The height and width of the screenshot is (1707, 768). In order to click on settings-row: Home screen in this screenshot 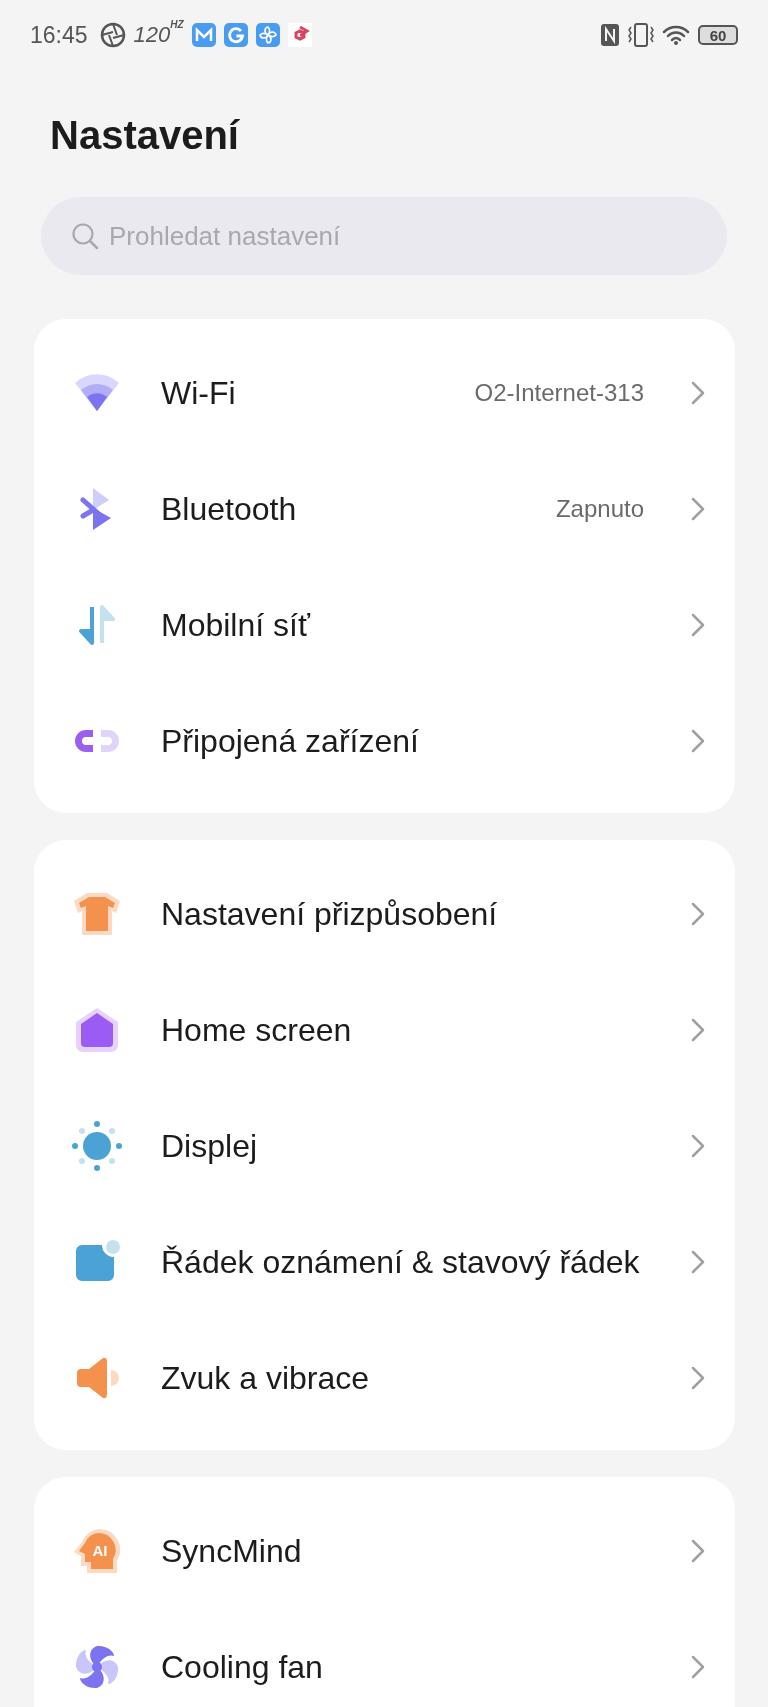, I will do `click(384, 1030)`.